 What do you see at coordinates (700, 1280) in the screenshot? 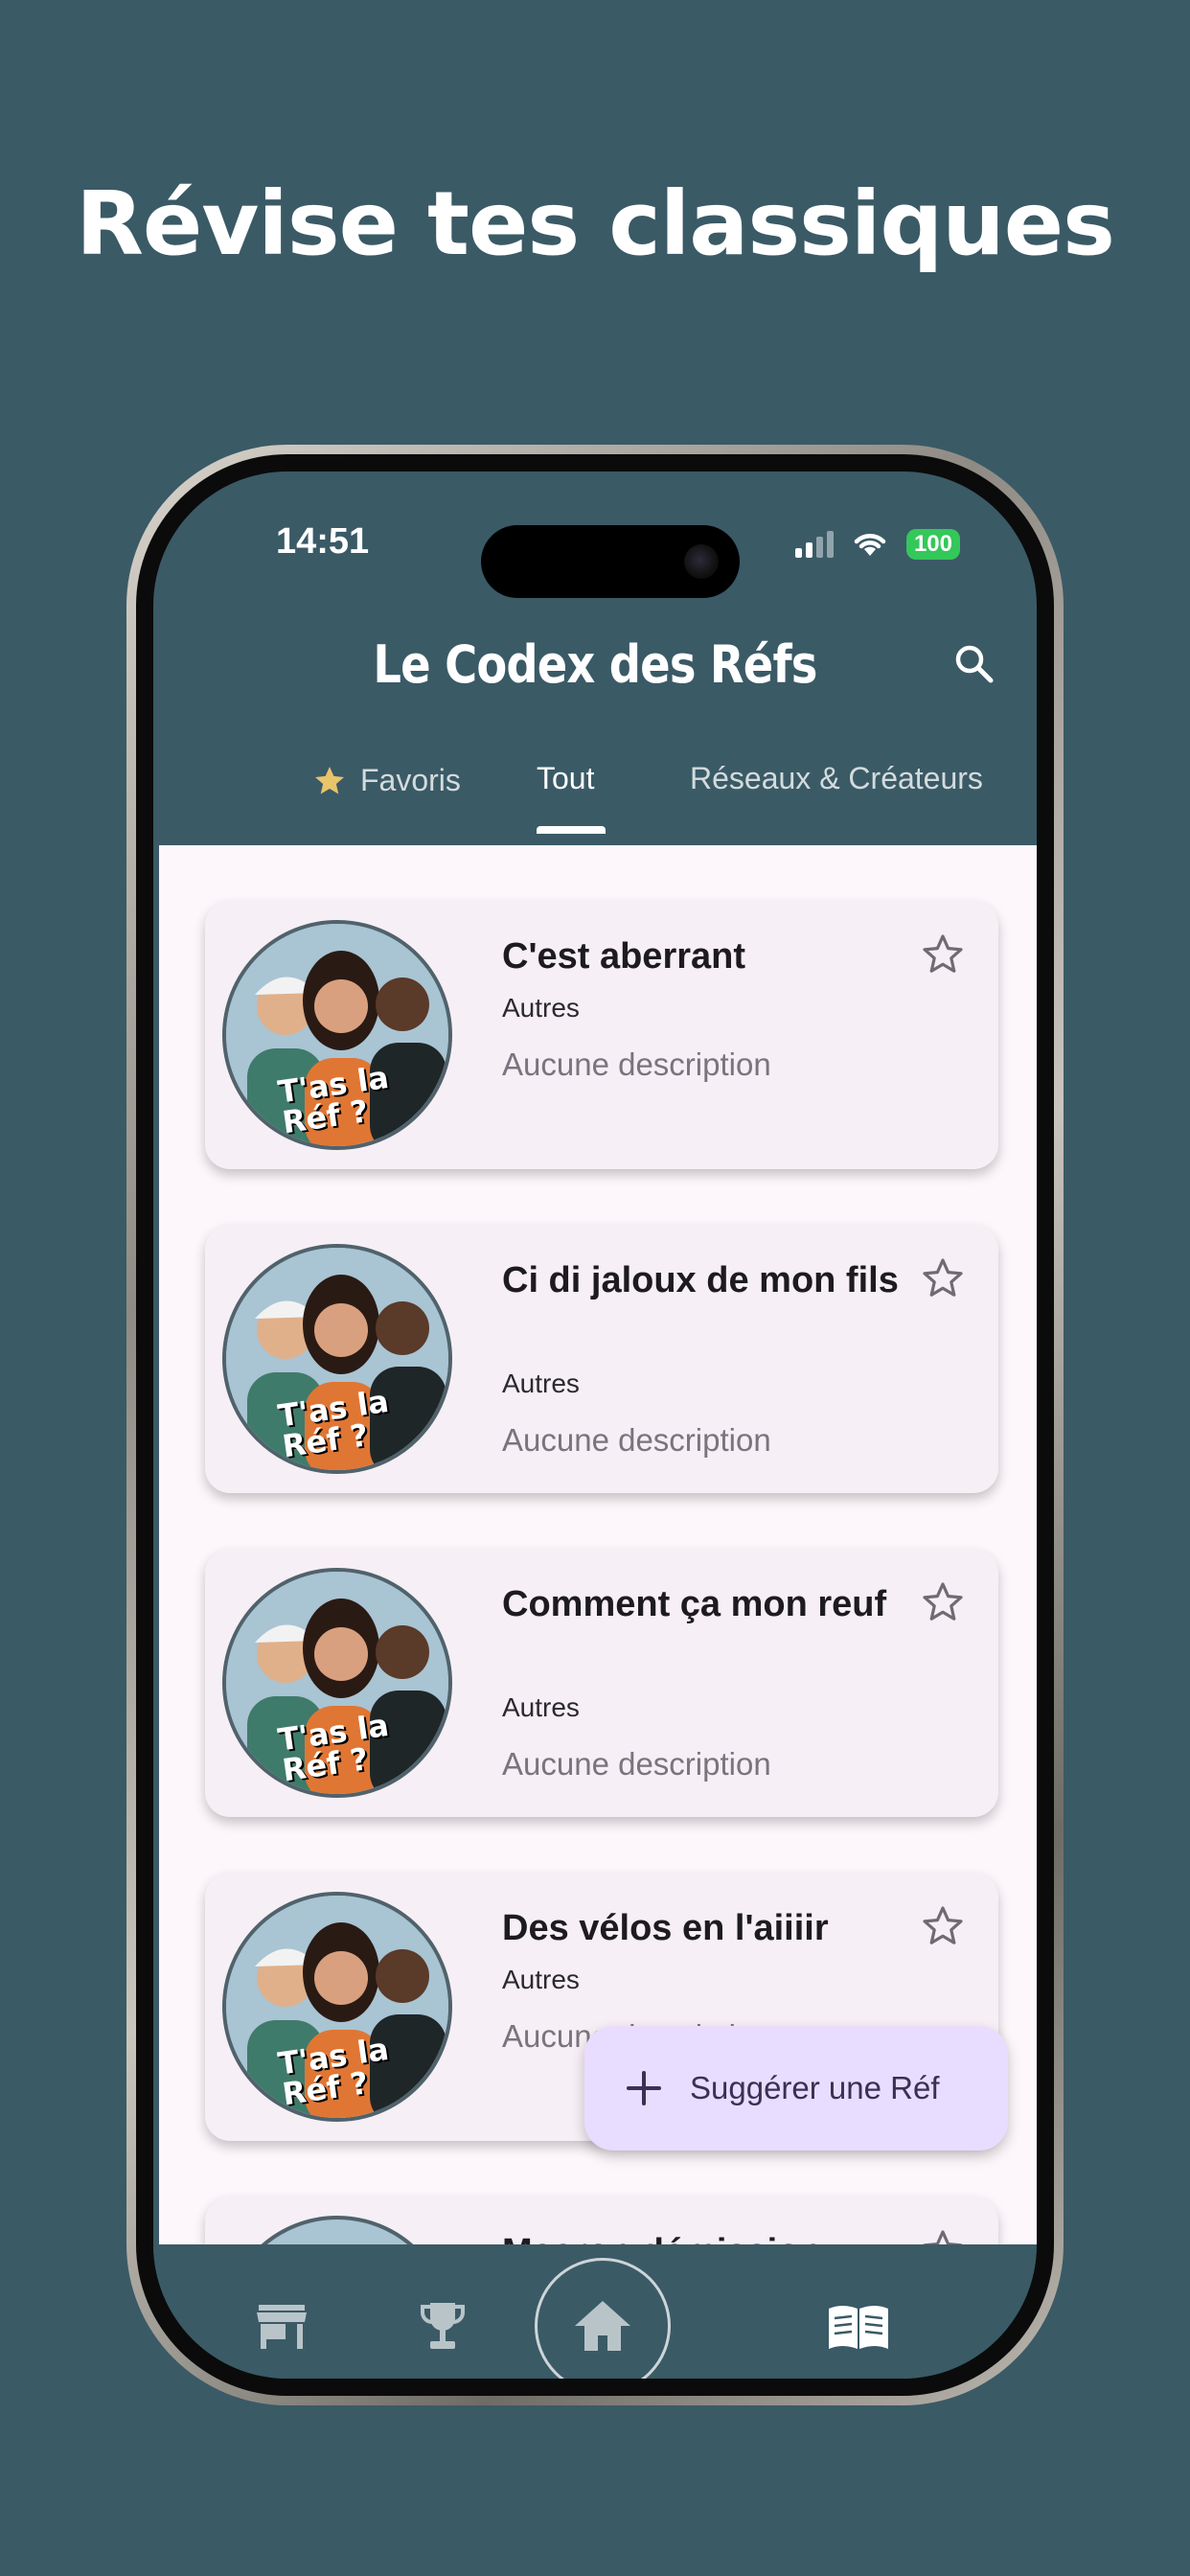
I see `ref-title: Ci di jaloux de mon fils` at bounding box center [700, 1280].